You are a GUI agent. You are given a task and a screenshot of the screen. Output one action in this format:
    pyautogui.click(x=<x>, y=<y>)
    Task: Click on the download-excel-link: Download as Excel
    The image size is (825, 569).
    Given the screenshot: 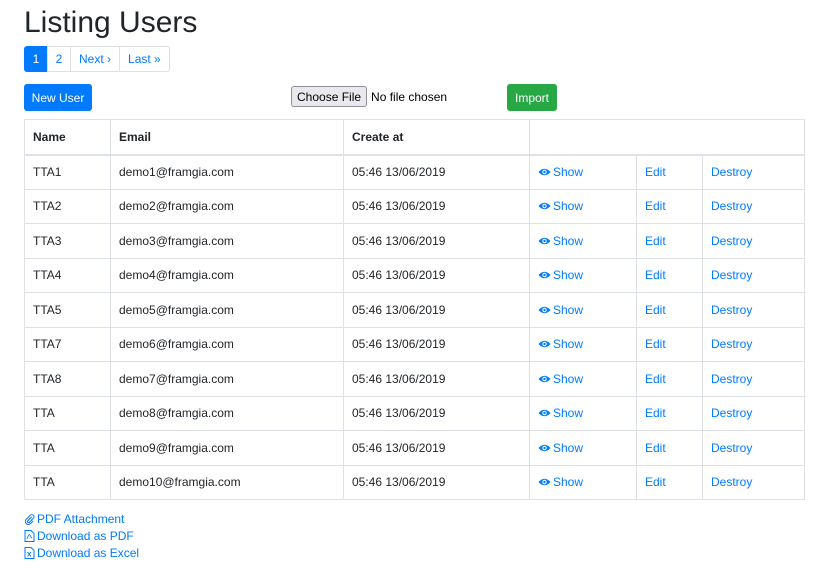 What is the action you would take?
    pyautogui.click(x=81, y=552)
    